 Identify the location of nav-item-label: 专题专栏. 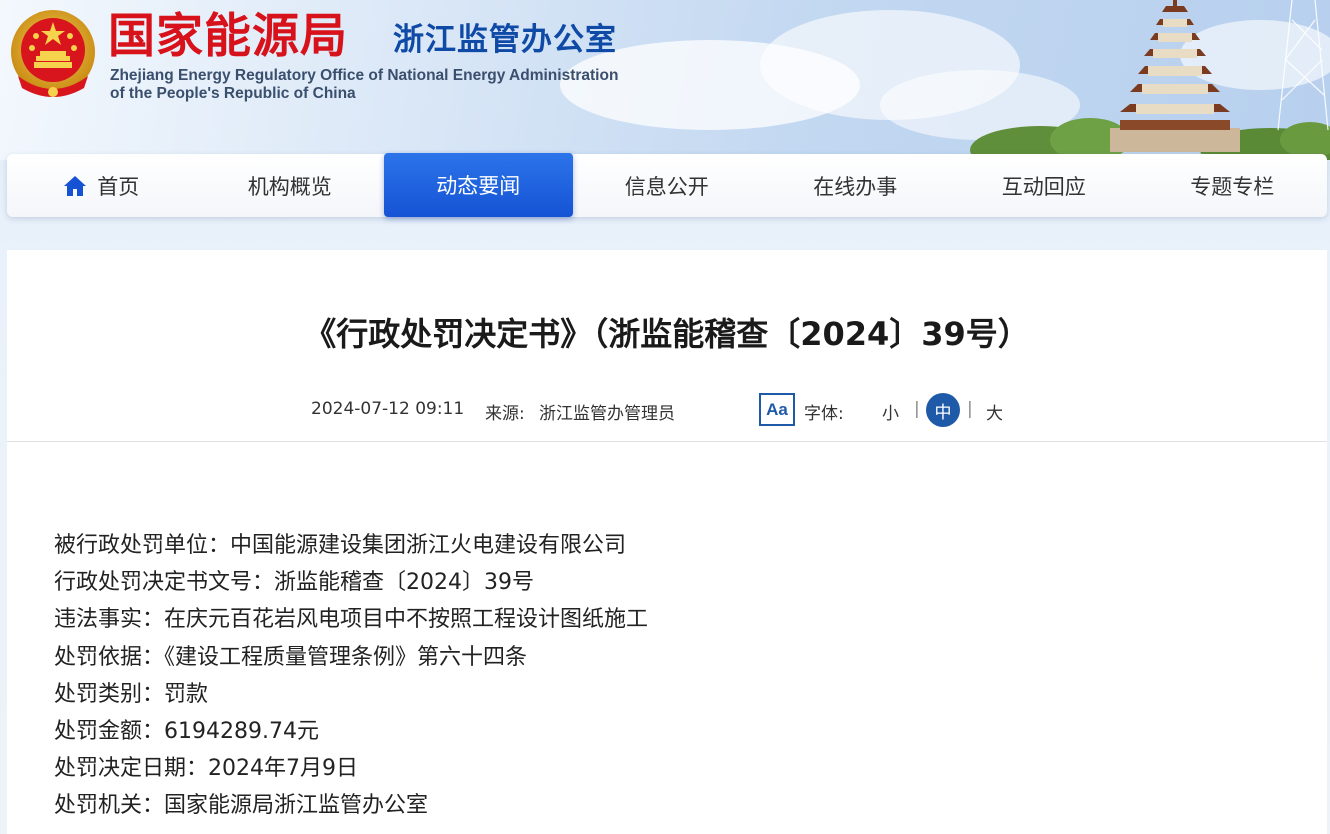
(1232, 186).